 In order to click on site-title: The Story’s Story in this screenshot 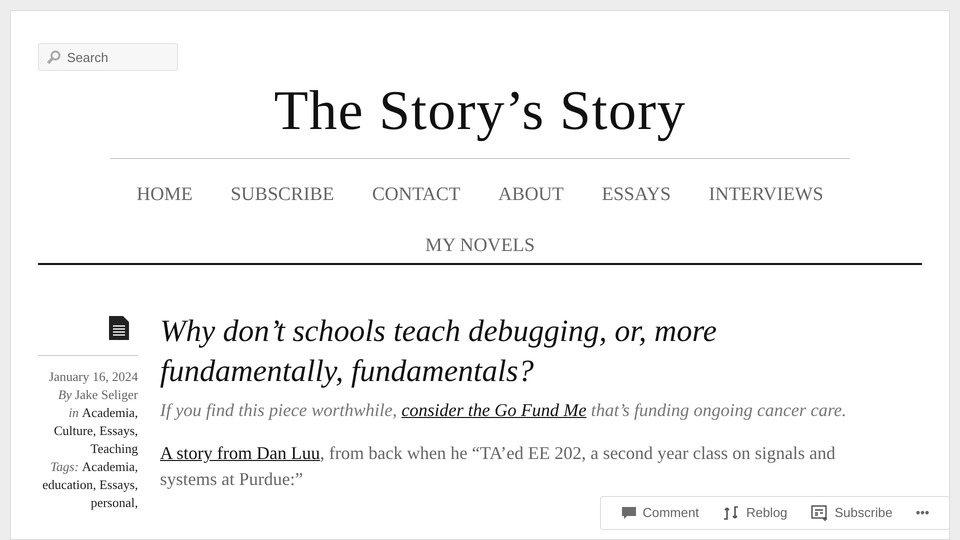, I will do `click(480, 111)`.